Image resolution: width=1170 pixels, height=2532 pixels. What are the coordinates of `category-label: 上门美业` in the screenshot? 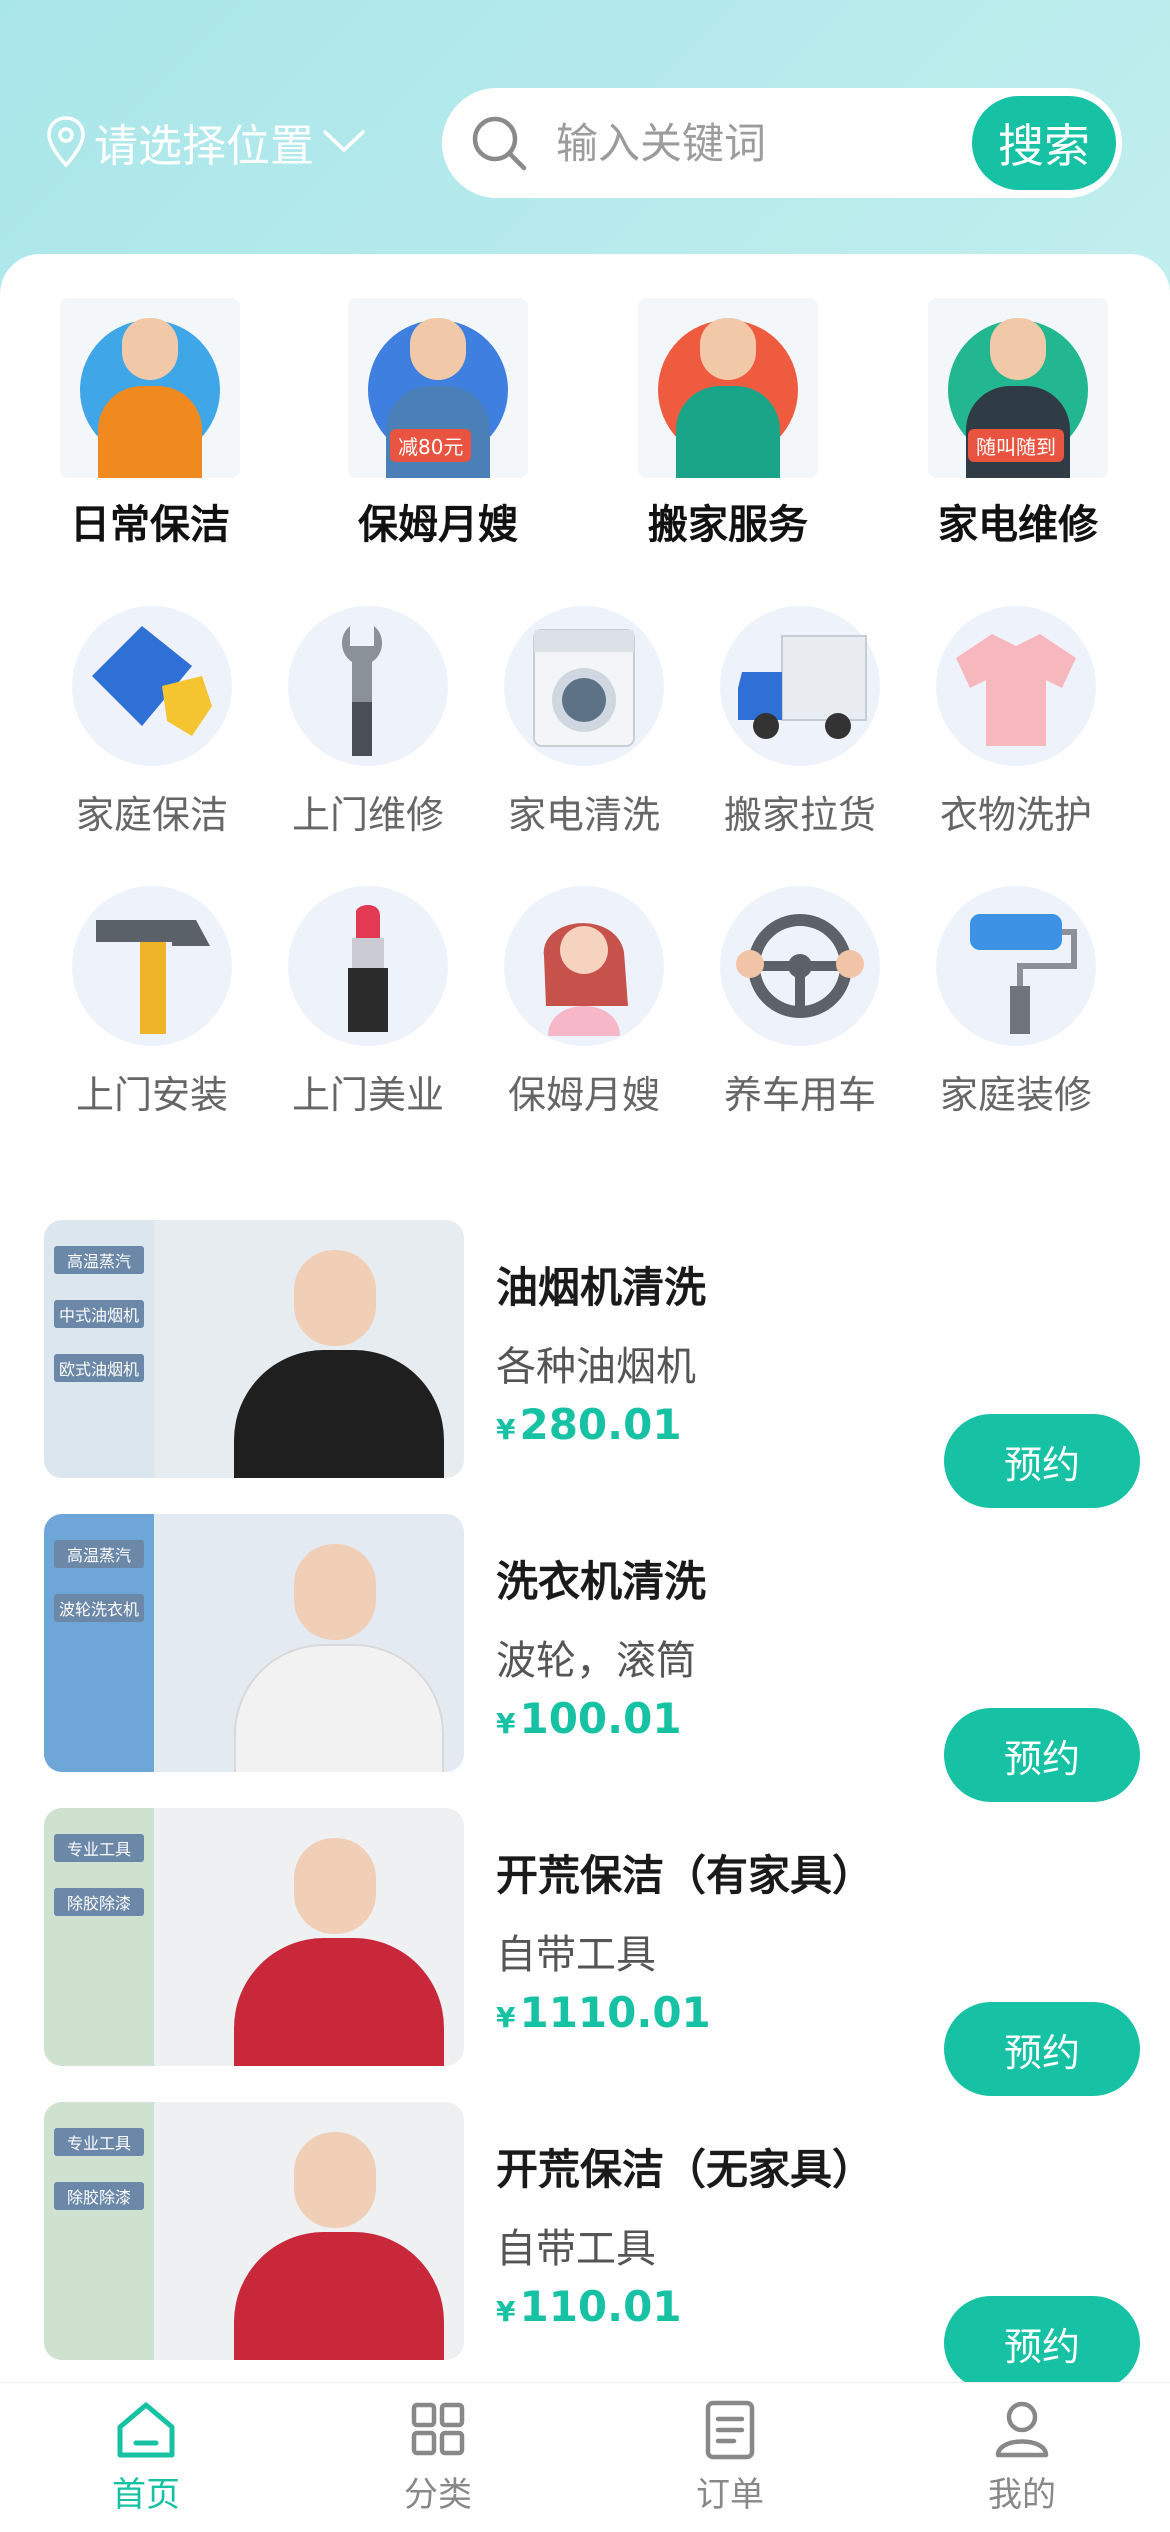 It's located at (367, 1095).